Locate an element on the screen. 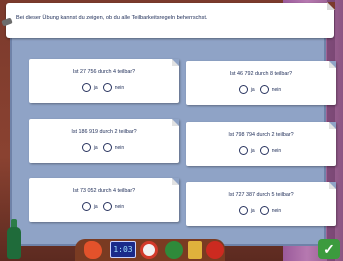 Image resolution: width=343 pixels, height=261 pixels. question-card: Ist 46 792 durch 8 teilbar? ja nein is located at coordinates (261, 83).